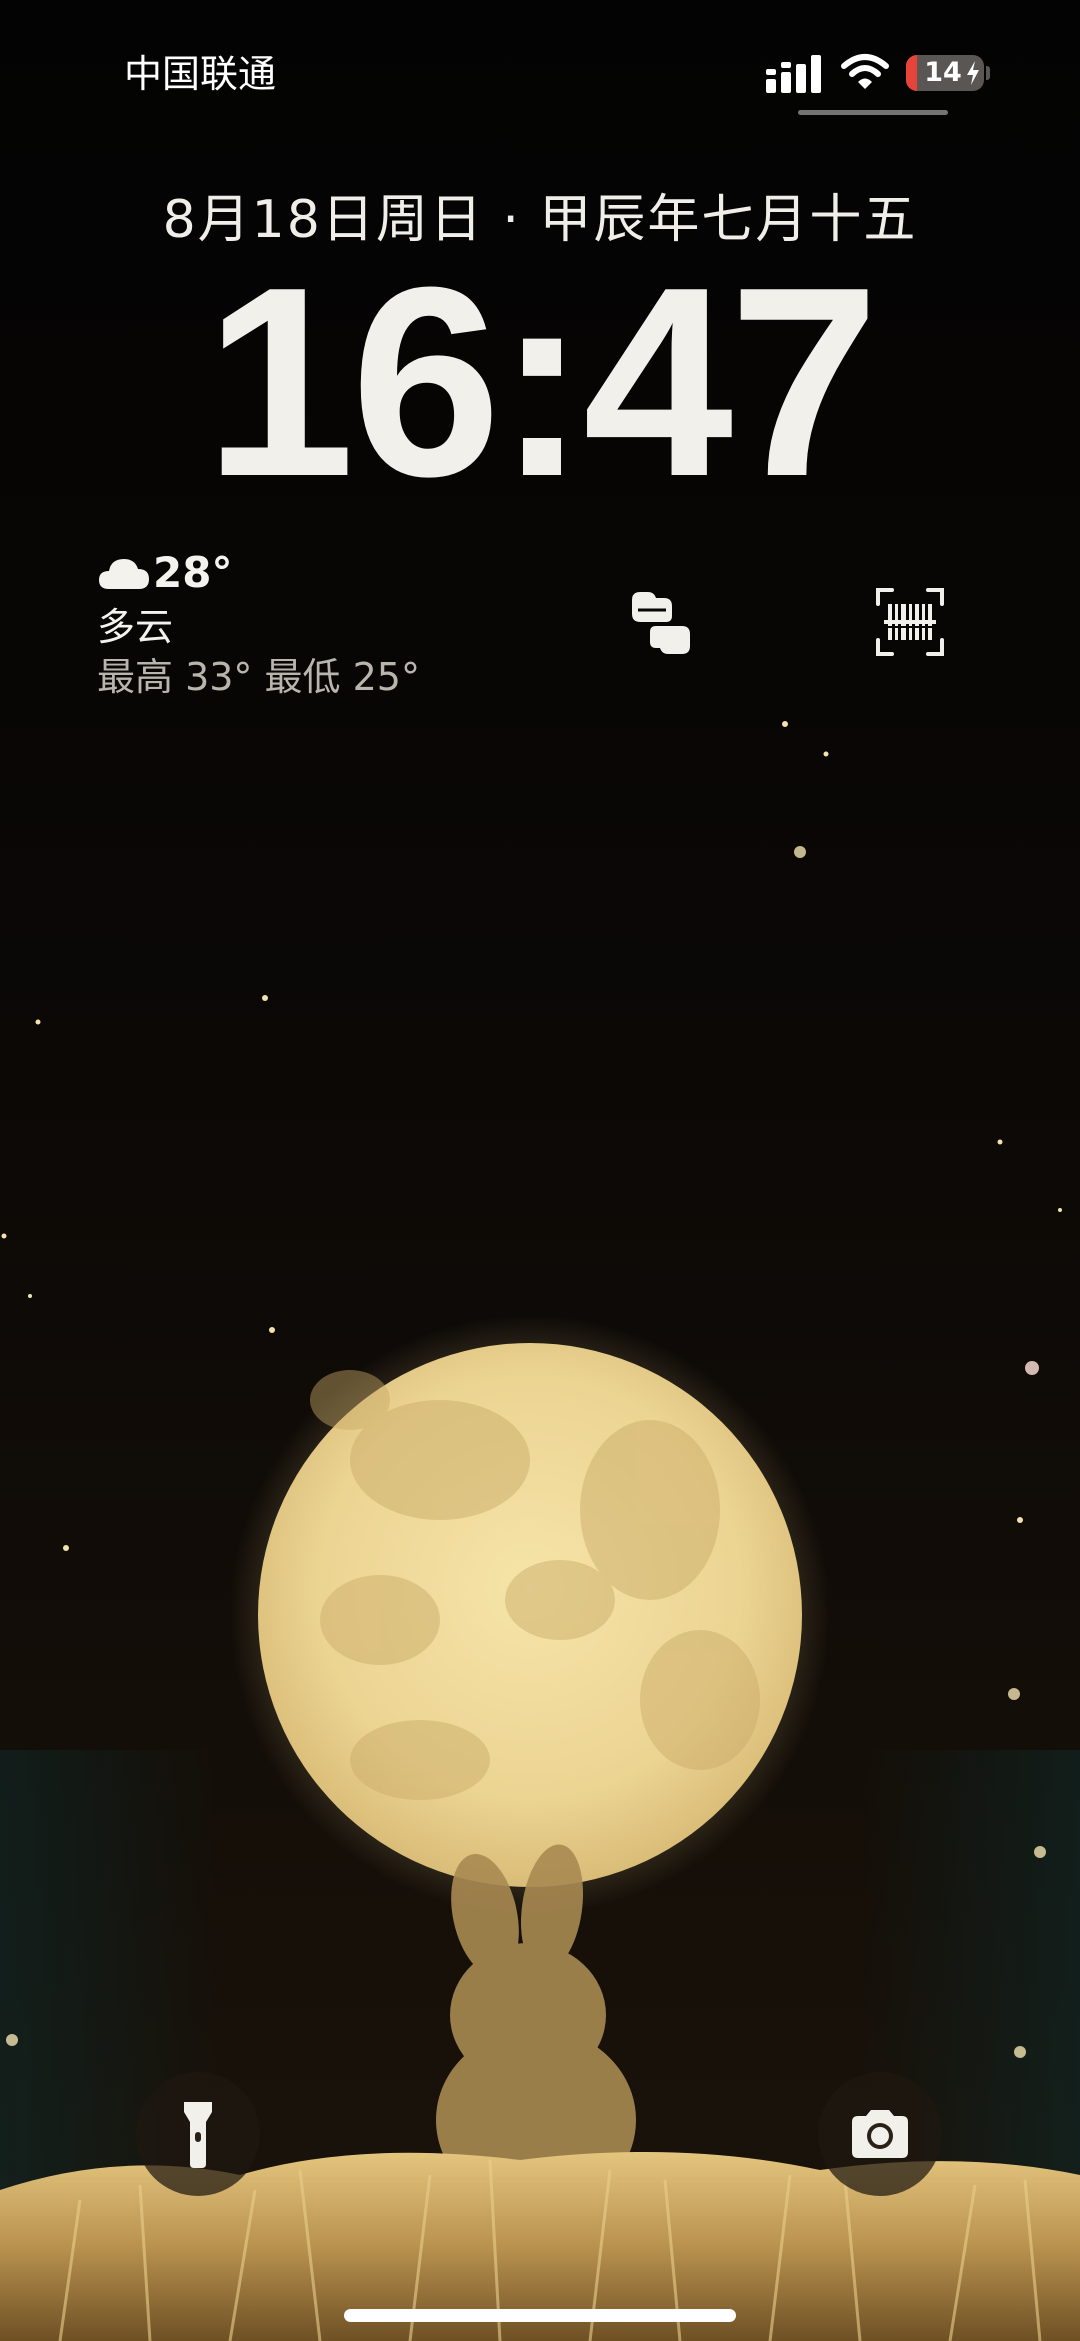 The height and width of the screenshot is (2341, 1080). Describe the element at coordinates (540, 2315) in the screenshot. I see `home-indicator` at that location.